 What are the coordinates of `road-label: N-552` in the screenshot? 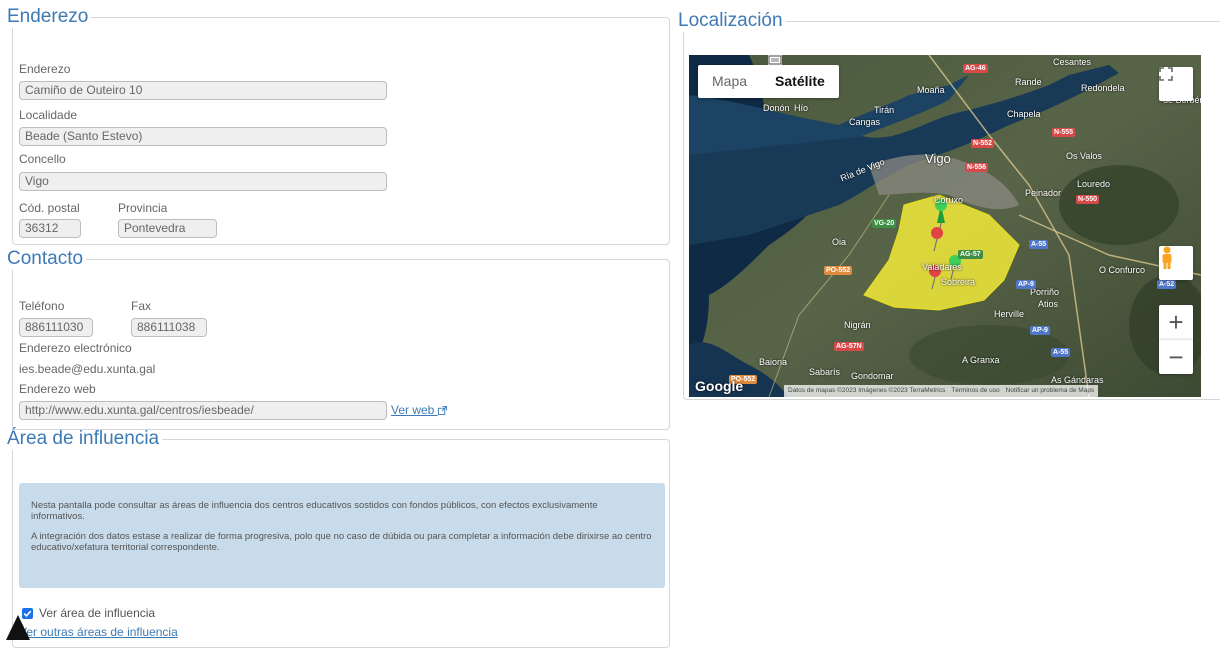 It's located at (983, 143).